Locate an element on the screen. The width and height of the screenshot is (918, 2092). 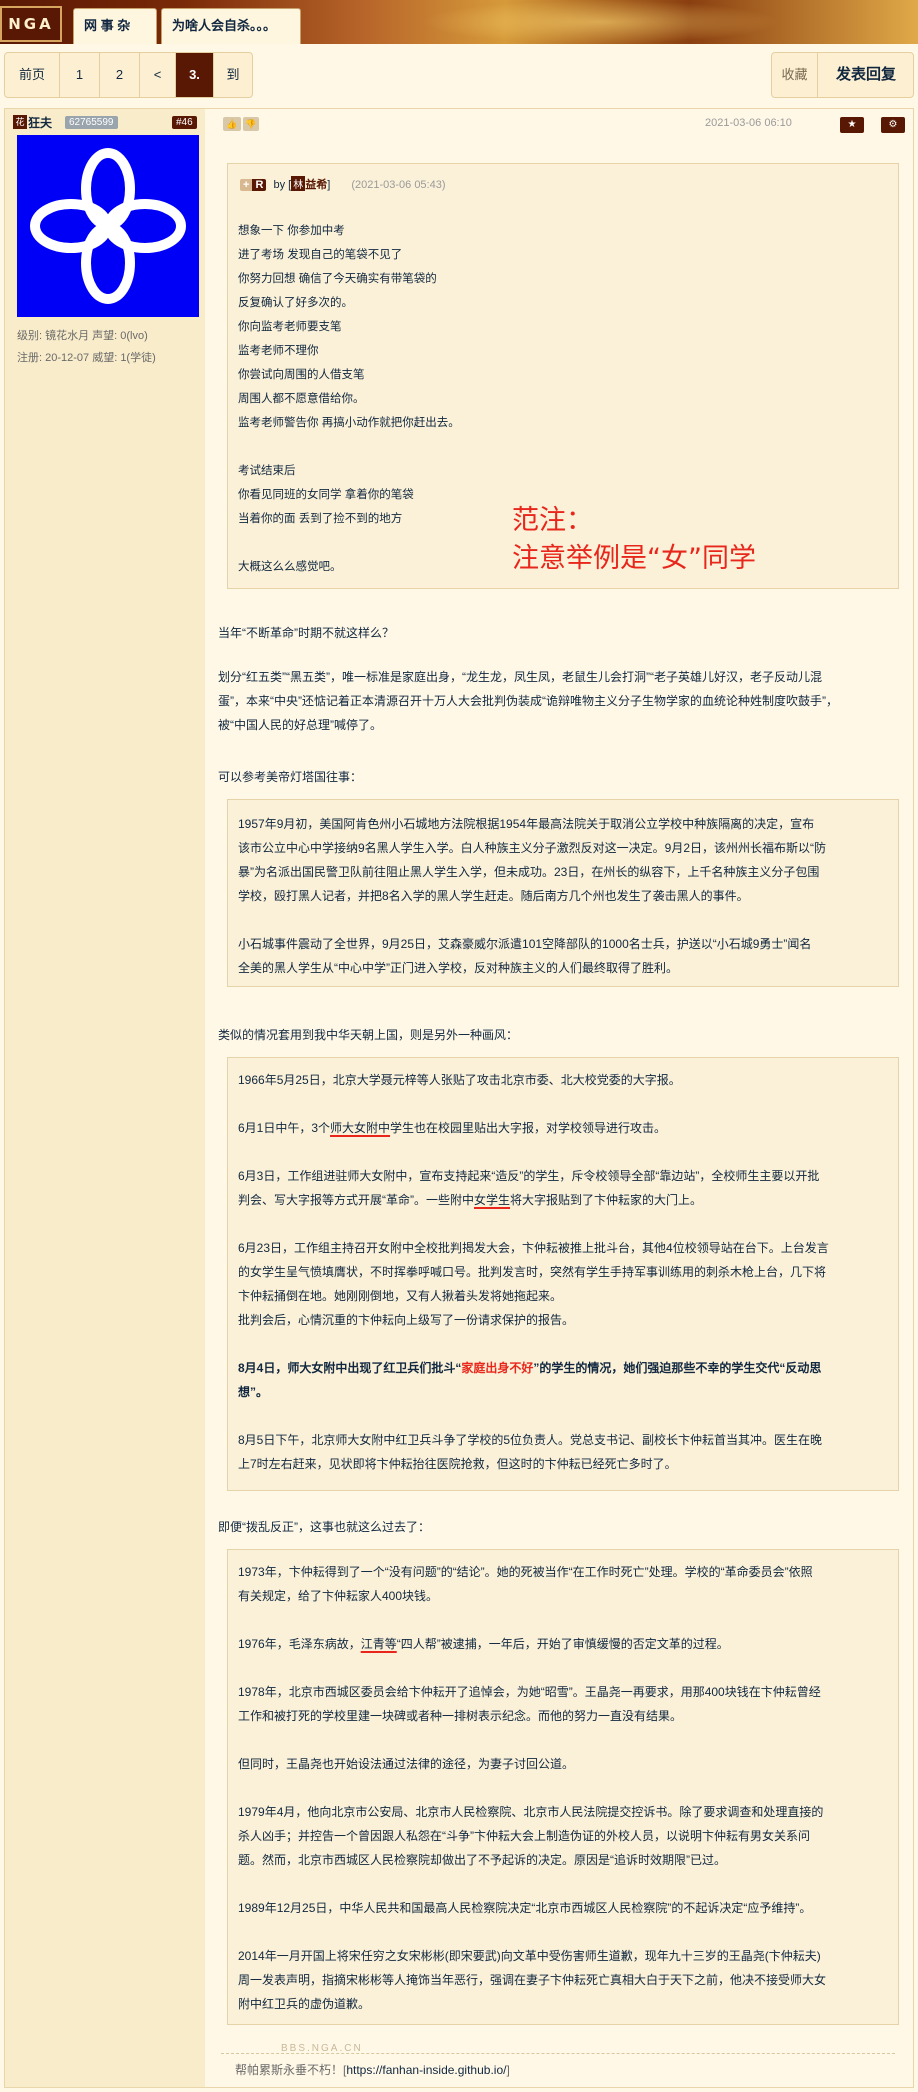
thread-actions: 收藏 发表回复 is located at coordinates (842, 75).